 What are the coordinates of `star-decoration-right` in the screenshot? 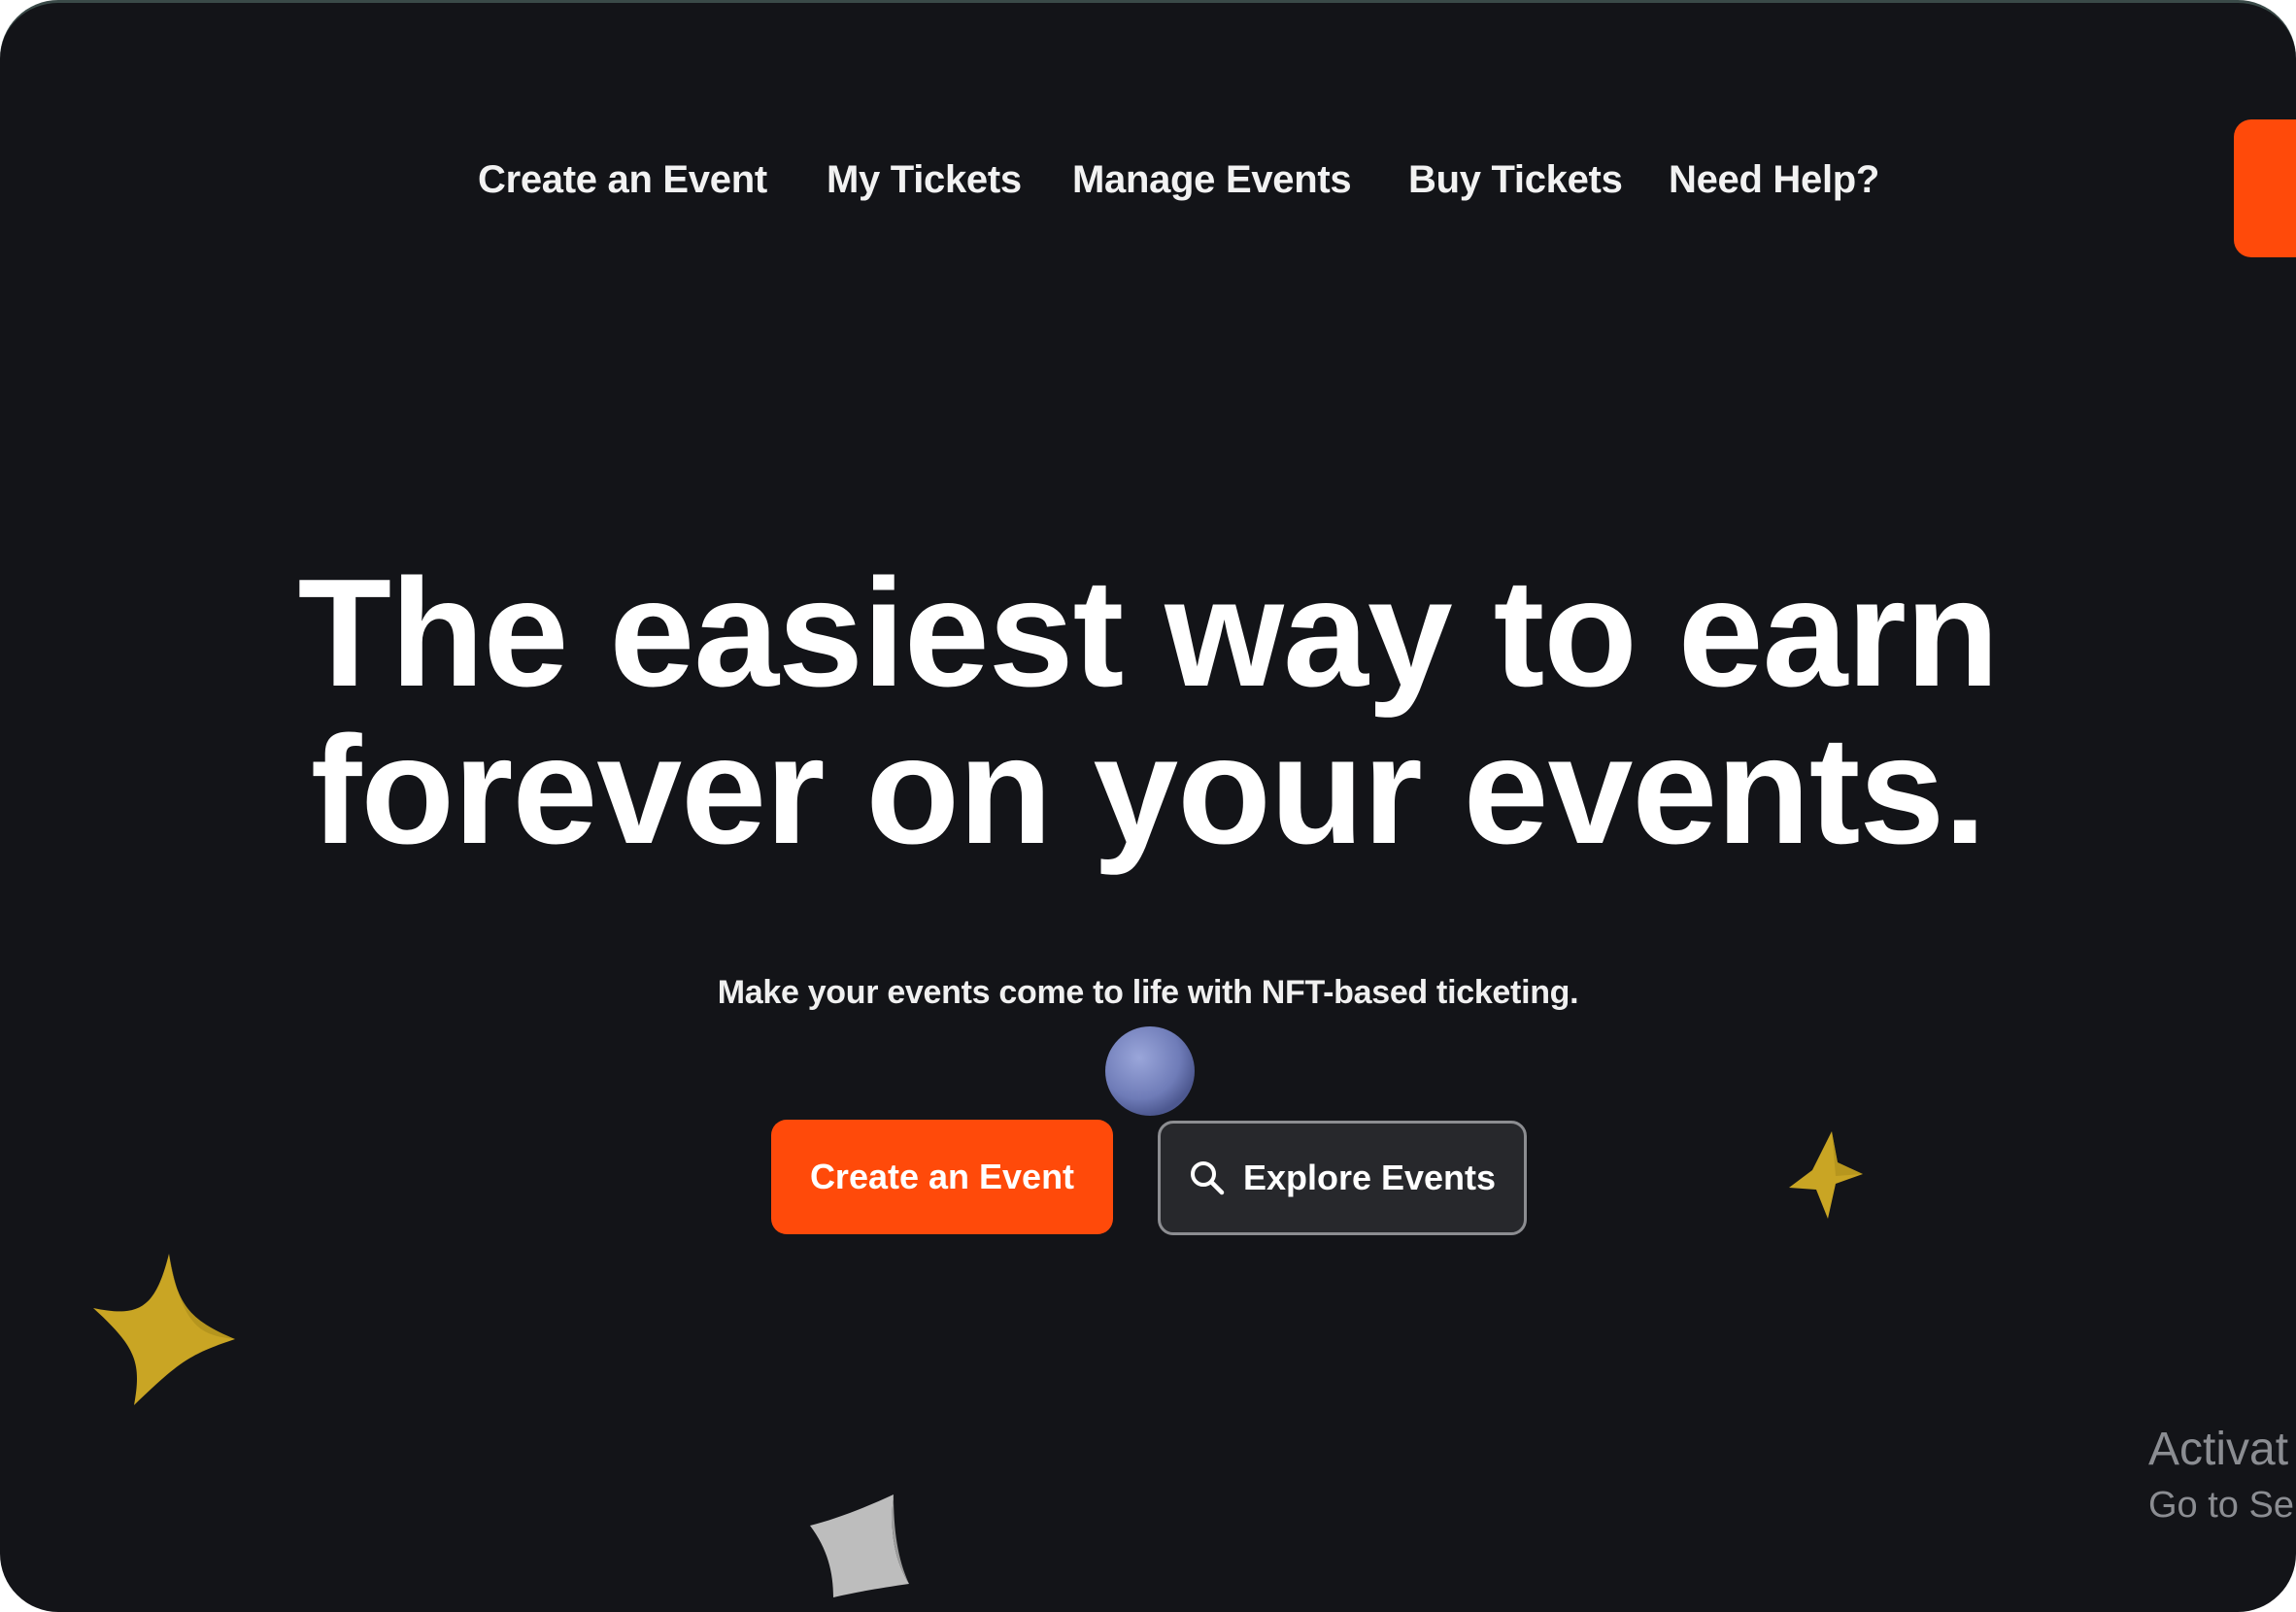 It's located at (1826, 1175).